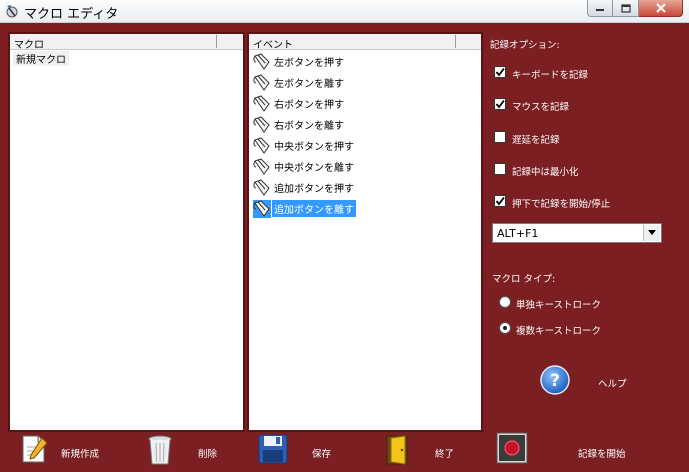  What do you see at coordinates (80, 453) in the screenshot?
I see `new-button: 新規作成` at bounding box center [80, 453].